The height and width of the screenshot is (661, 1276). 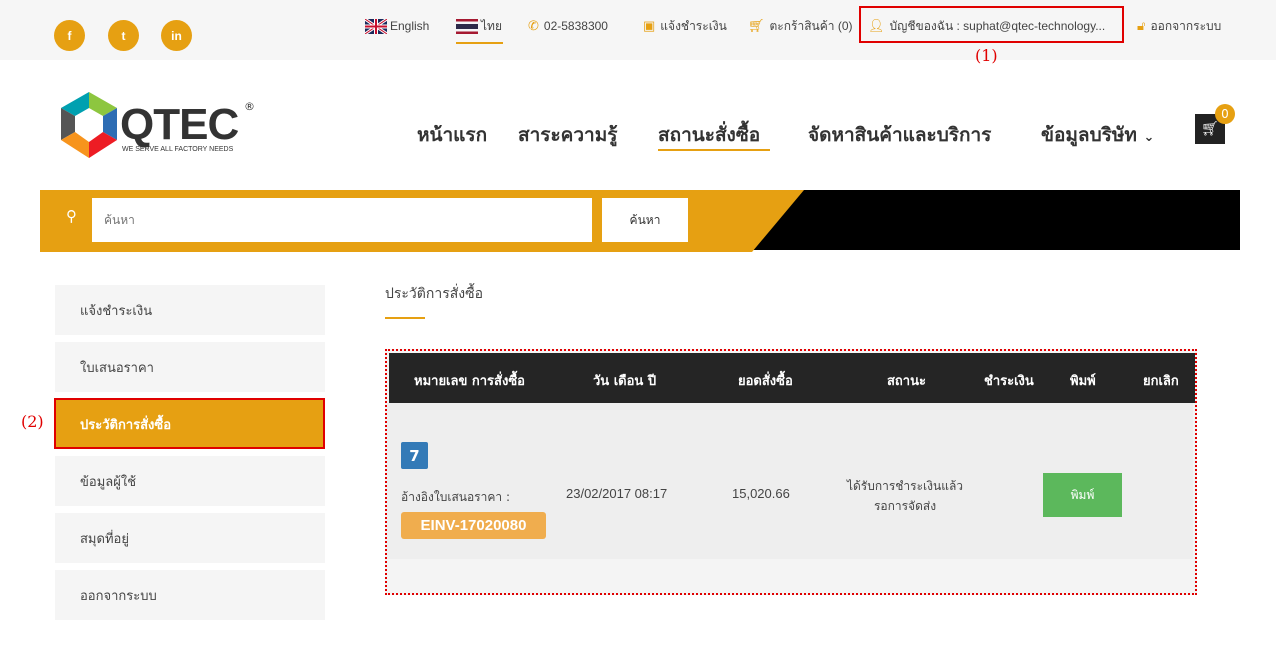 I want to click on column-header-order-no: หมายเลข การสั่งซื้อ, so click(x=469, y=381).